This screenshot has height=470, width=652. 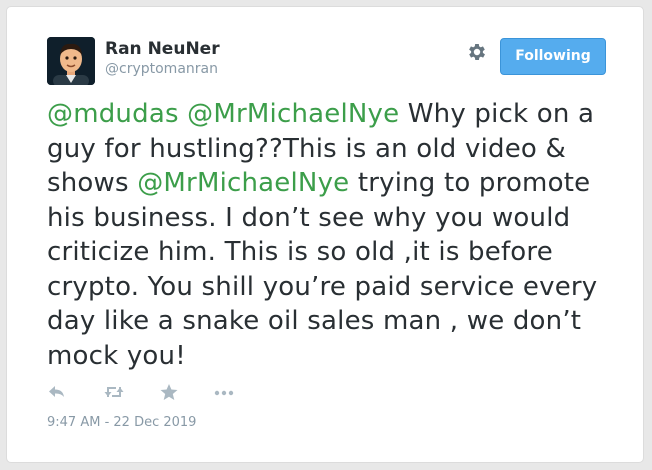 I want to click on user-display-name: Ran NeuNer, so click(x=162, y=49).